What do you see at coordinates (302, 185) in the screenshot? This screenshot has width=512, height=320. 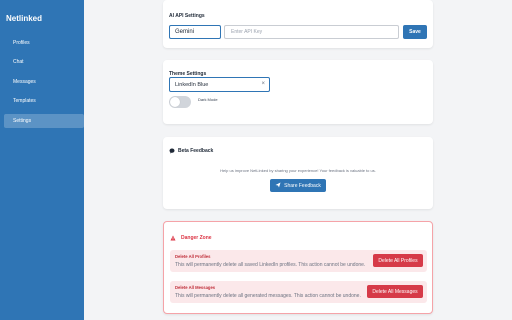 I see `share-feedback-label: Share Feedback` at bounding box center [302, 185].